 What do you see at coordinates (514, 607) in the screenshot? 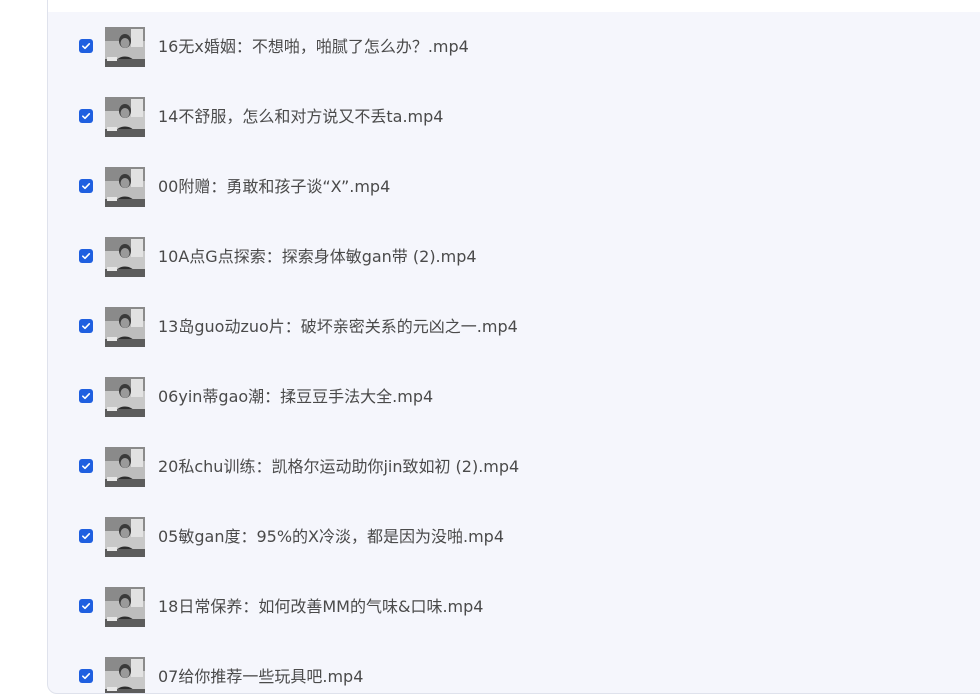
I see `file-row: 18日常保养：如何改善MM的气味&口味.mp4` at bounding box center [514, 607].